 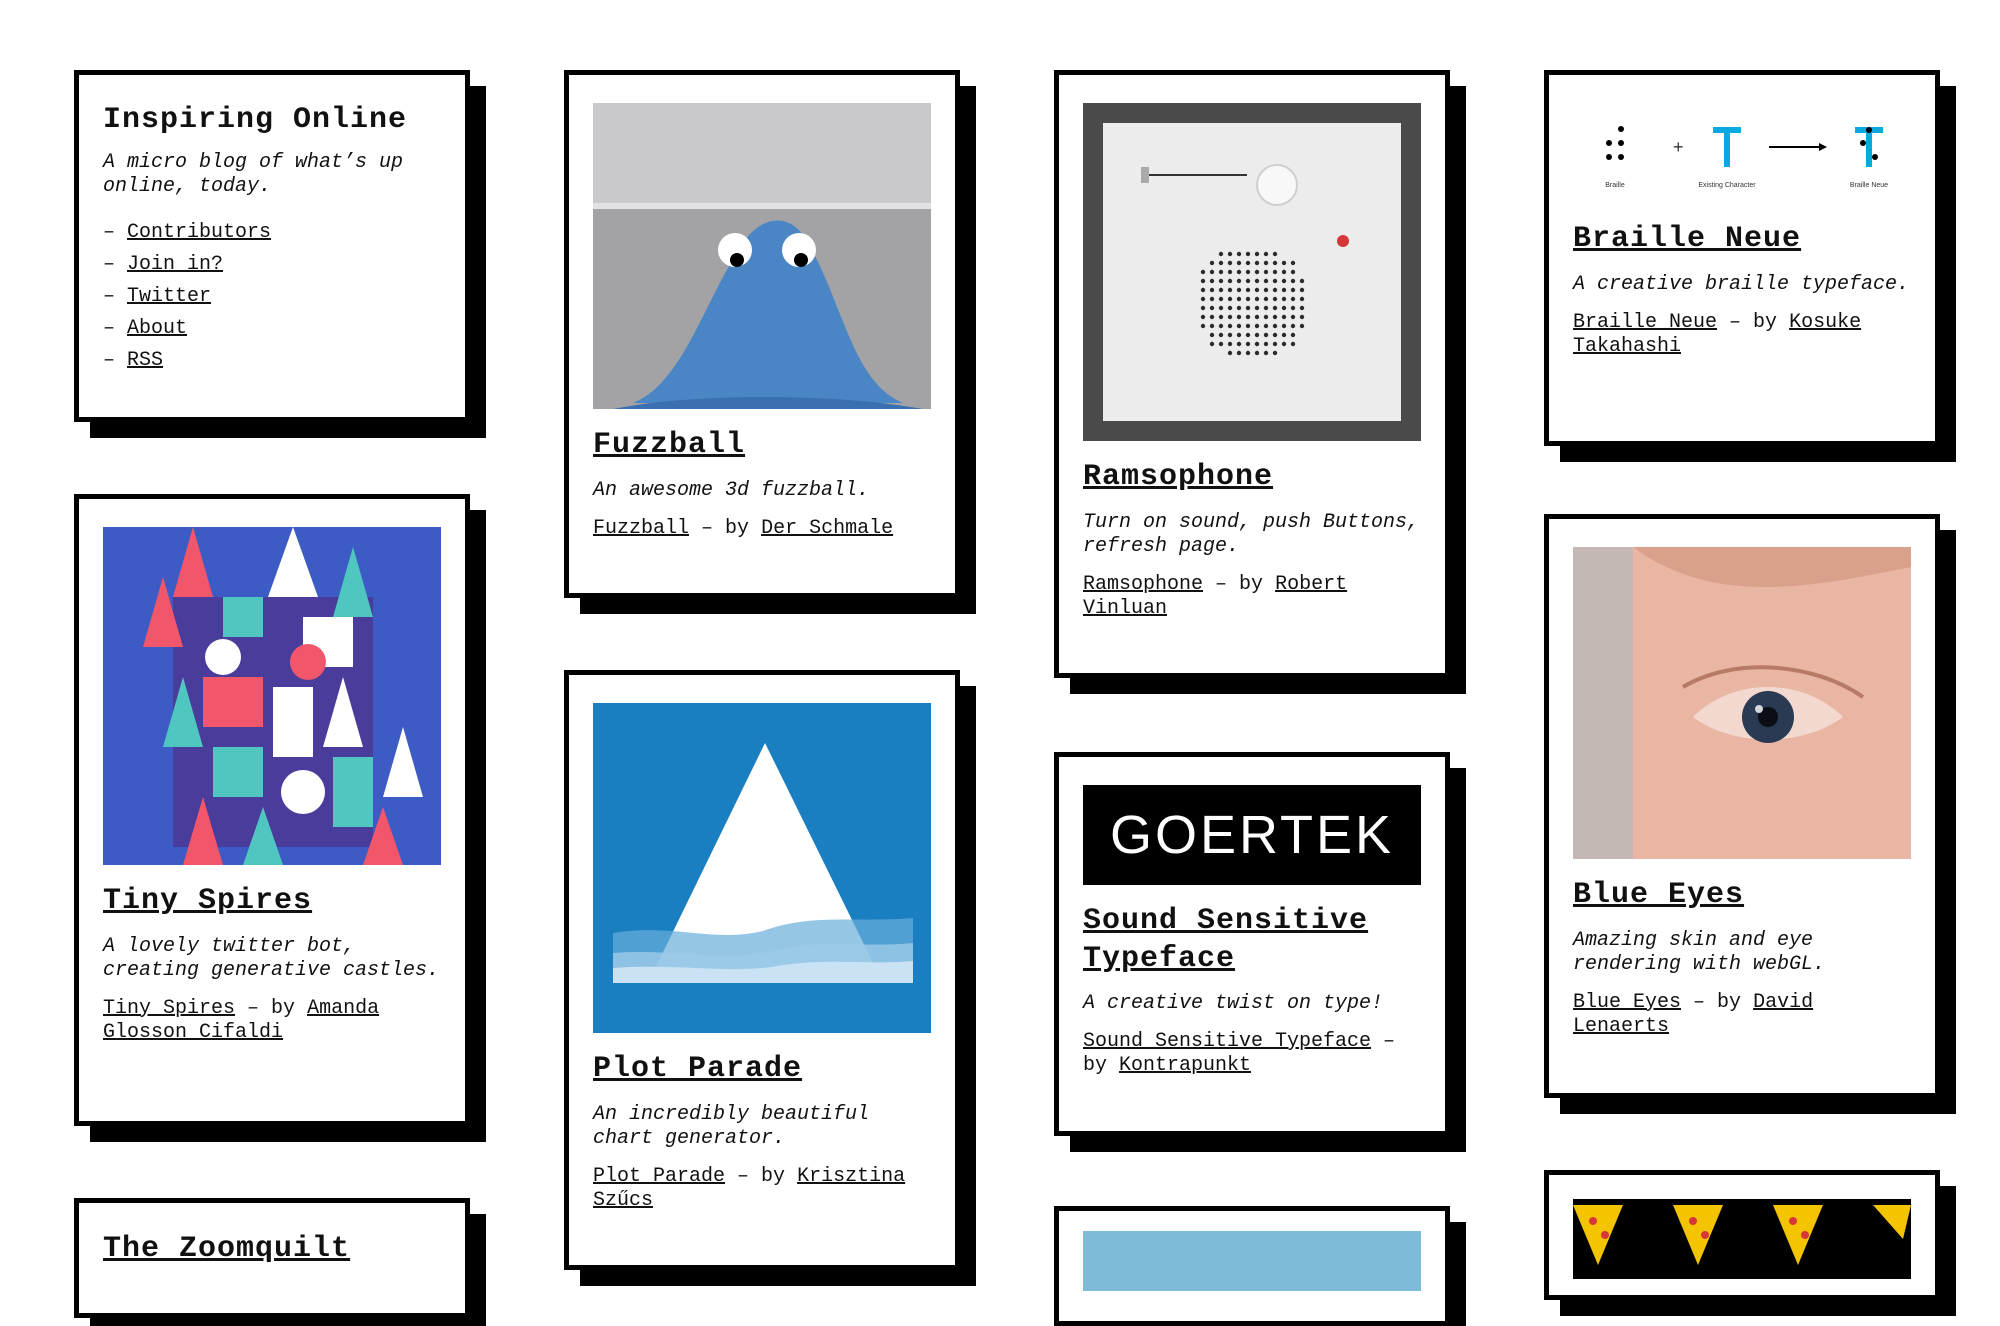 I want to click on tiny-spires-thumbnail, so click(x=272, y=696).